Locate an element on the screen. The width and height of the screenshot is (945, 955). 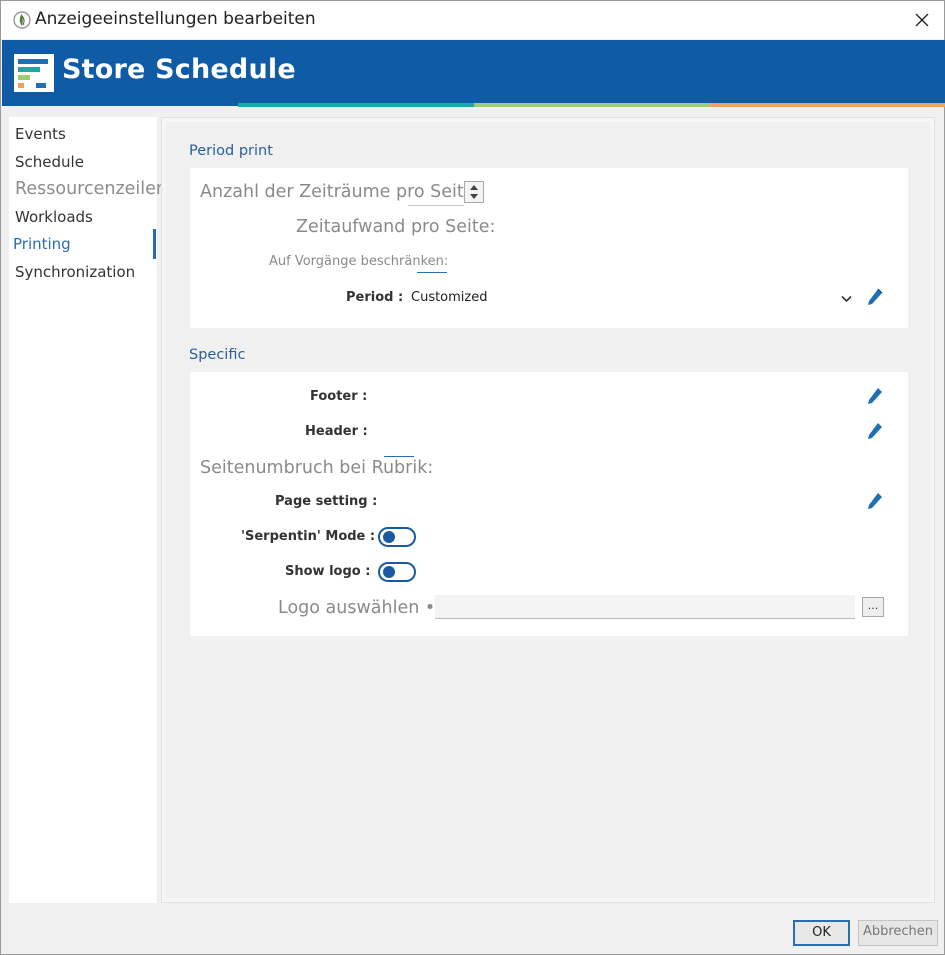
time-per-sheet-label: Zeitaufwand pro Seite: is located at coordinates (396, 227).